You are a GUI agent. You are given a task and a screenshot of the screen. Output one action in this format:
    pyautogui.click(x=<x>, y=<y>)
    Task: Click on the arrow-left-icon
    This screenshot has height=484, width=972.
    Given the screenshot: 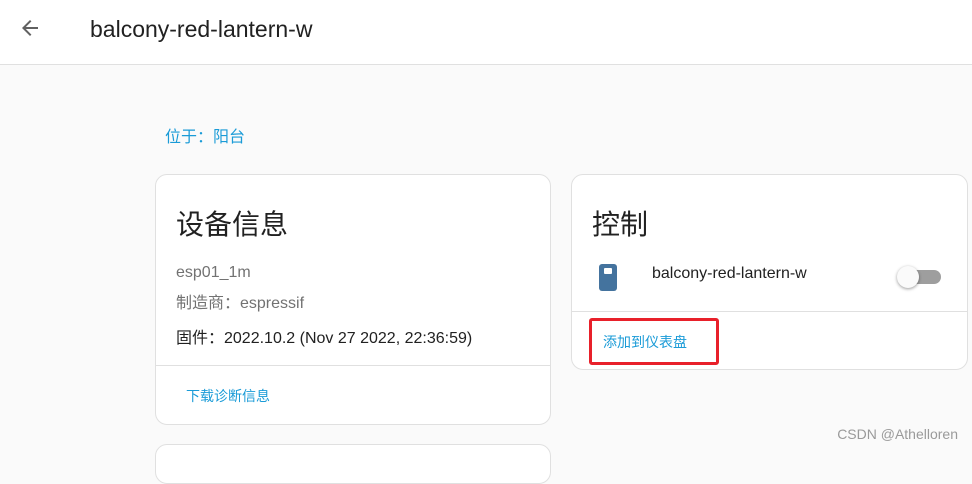 What is the action you would take?
    pyautogui.click(x=30, y=30)
    